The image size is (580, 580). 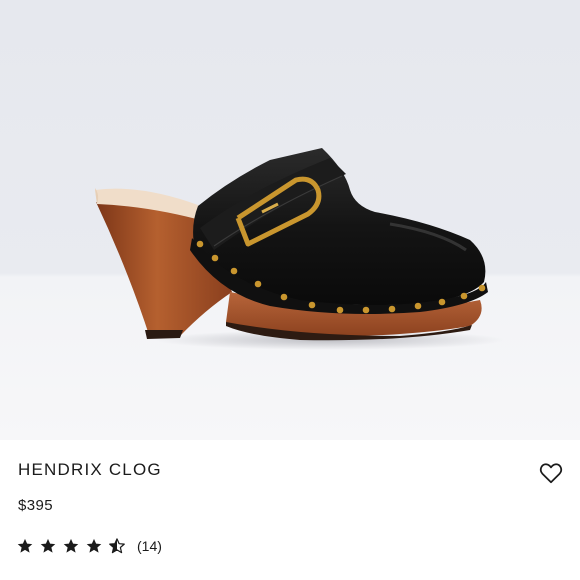 I want to click on favorite-button, so click(x=551, y=473).